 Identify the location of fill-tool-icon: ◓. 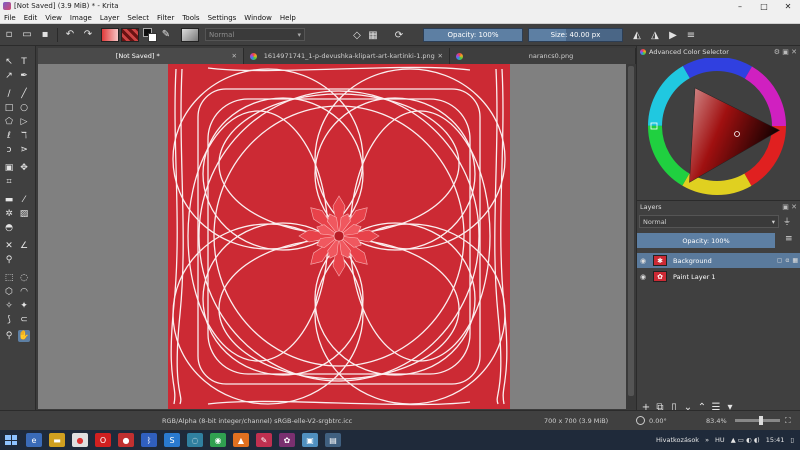
(9, 228).